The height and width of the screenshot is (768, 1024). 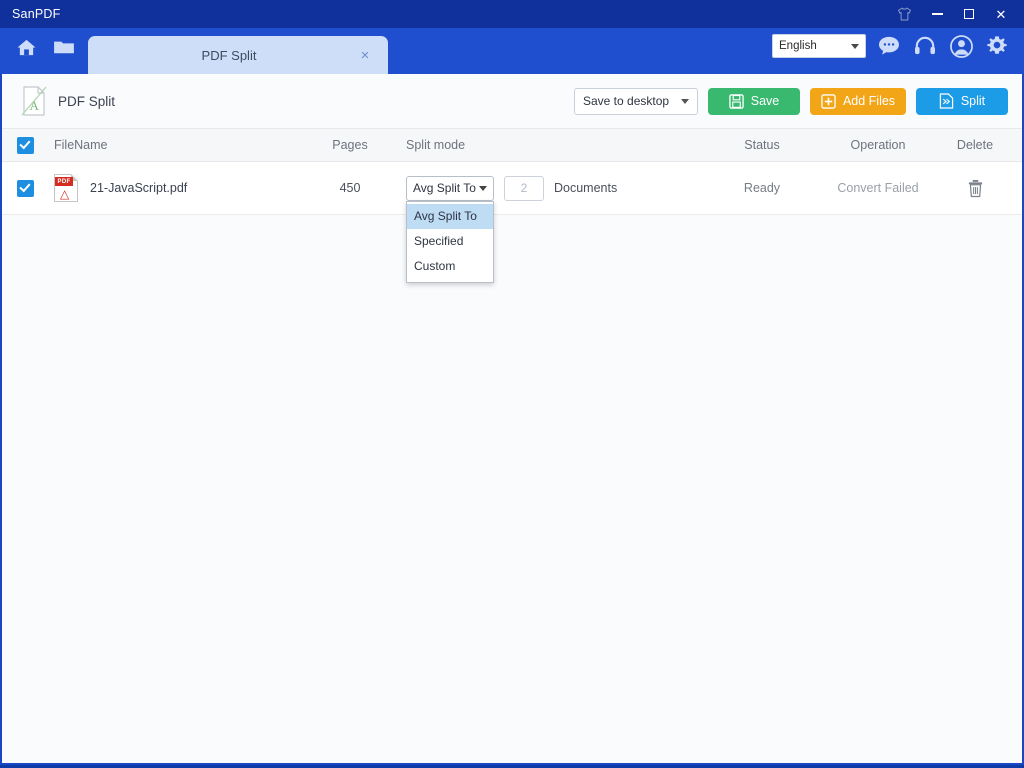 I want to click on select-all-checkbox-cell, so click(x=25, y=145).